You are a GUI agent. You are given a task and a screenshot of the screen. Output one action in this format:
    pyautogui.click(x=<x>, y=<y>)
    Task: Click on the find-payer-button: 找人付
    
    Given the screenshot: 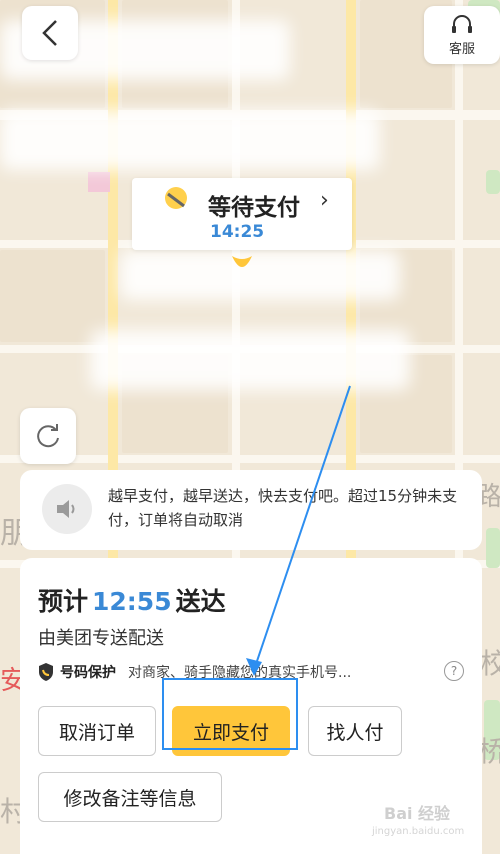 What is the action you would take?
    pyautogui.click(x=355, y=731)
    